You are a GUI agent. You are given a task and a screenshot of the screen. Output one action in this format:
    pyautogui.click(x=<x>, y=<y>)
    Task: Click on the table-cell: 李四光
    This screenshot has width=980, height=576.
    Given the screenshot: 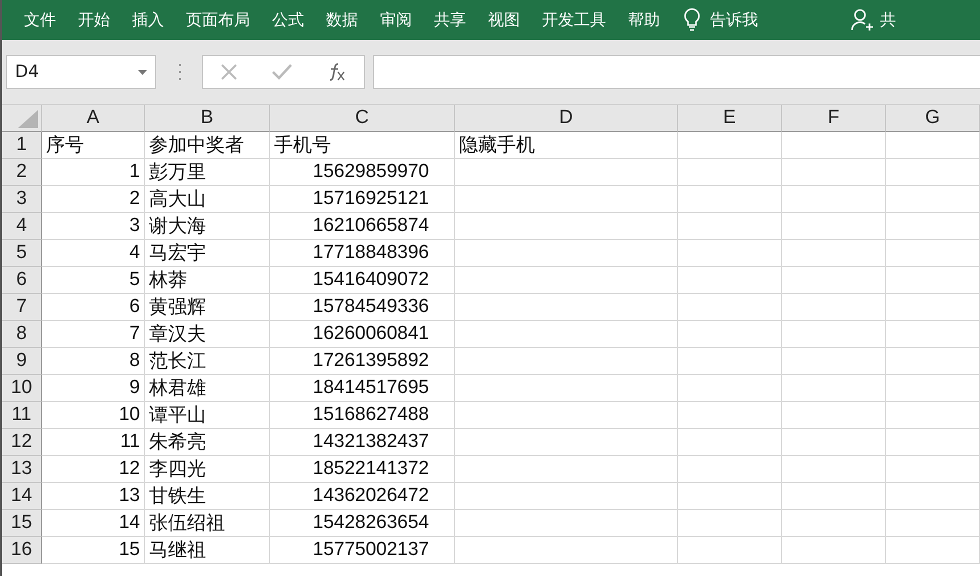 What is the action you would take?
    pyautogui.click(x=207, y=469)
    